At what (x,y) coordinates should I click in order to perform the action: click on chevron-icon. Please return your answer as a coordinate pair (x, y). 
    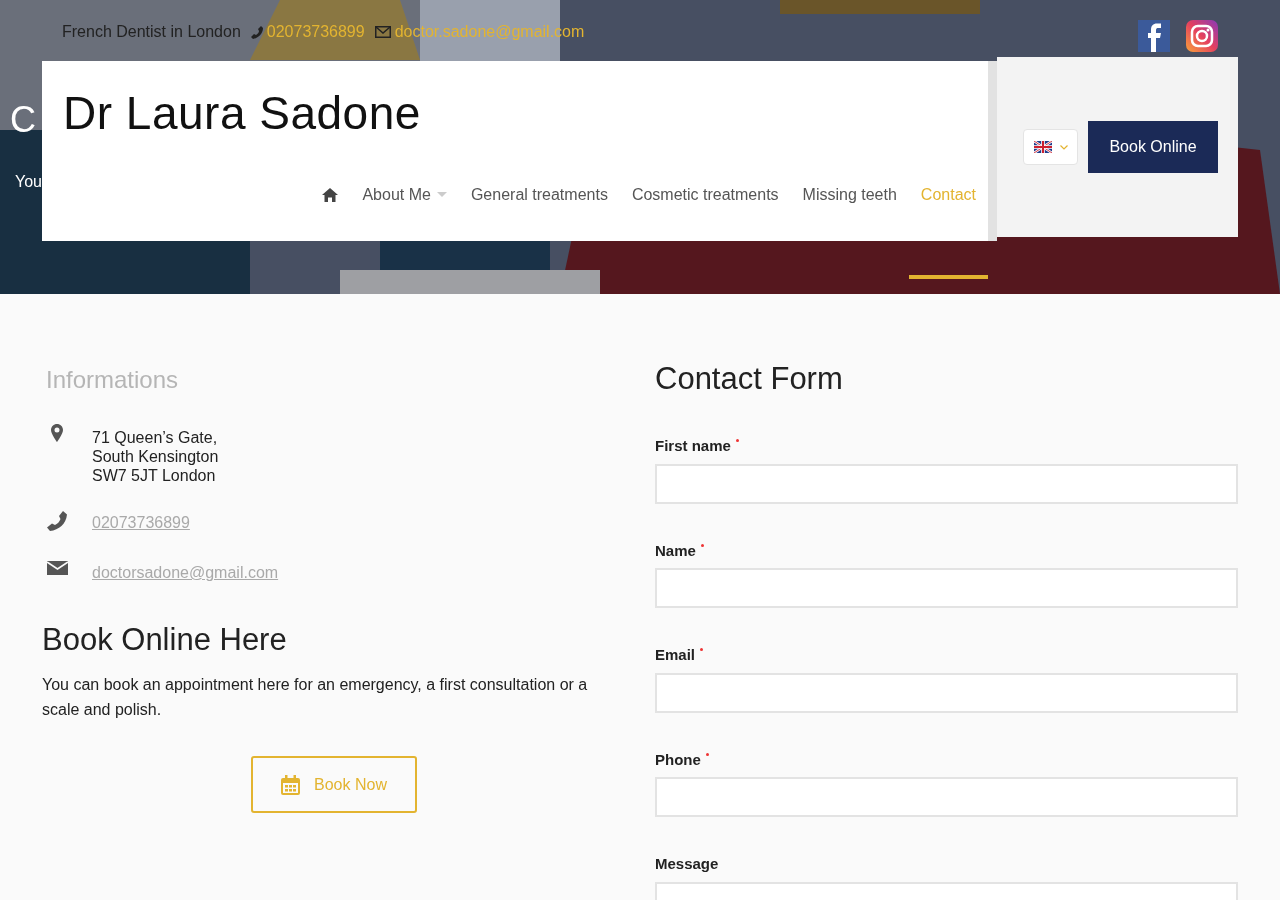
    Looking at the image, I should click on (1063, 147).